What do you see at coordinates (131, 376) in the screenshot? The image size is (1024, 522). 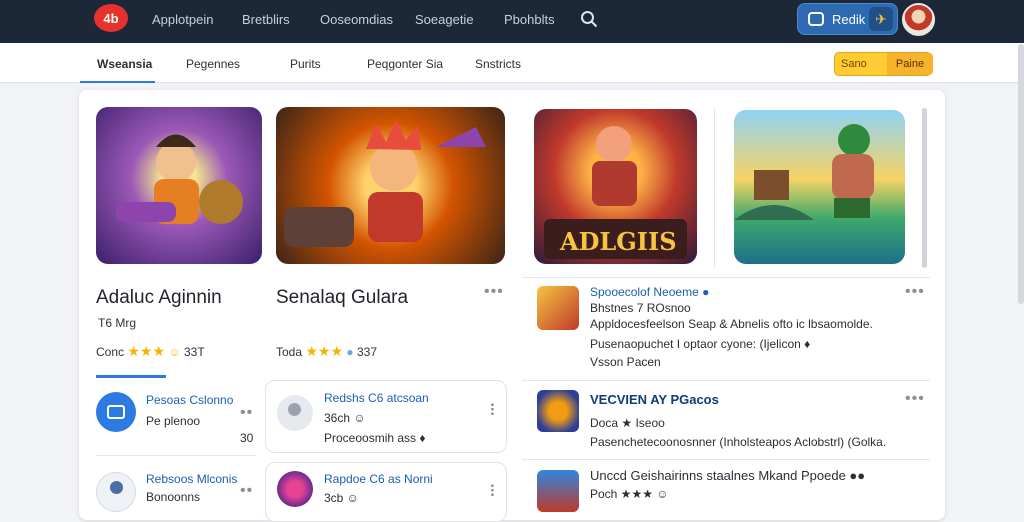 I see `section-indicator` at bounding box center [131, 376].